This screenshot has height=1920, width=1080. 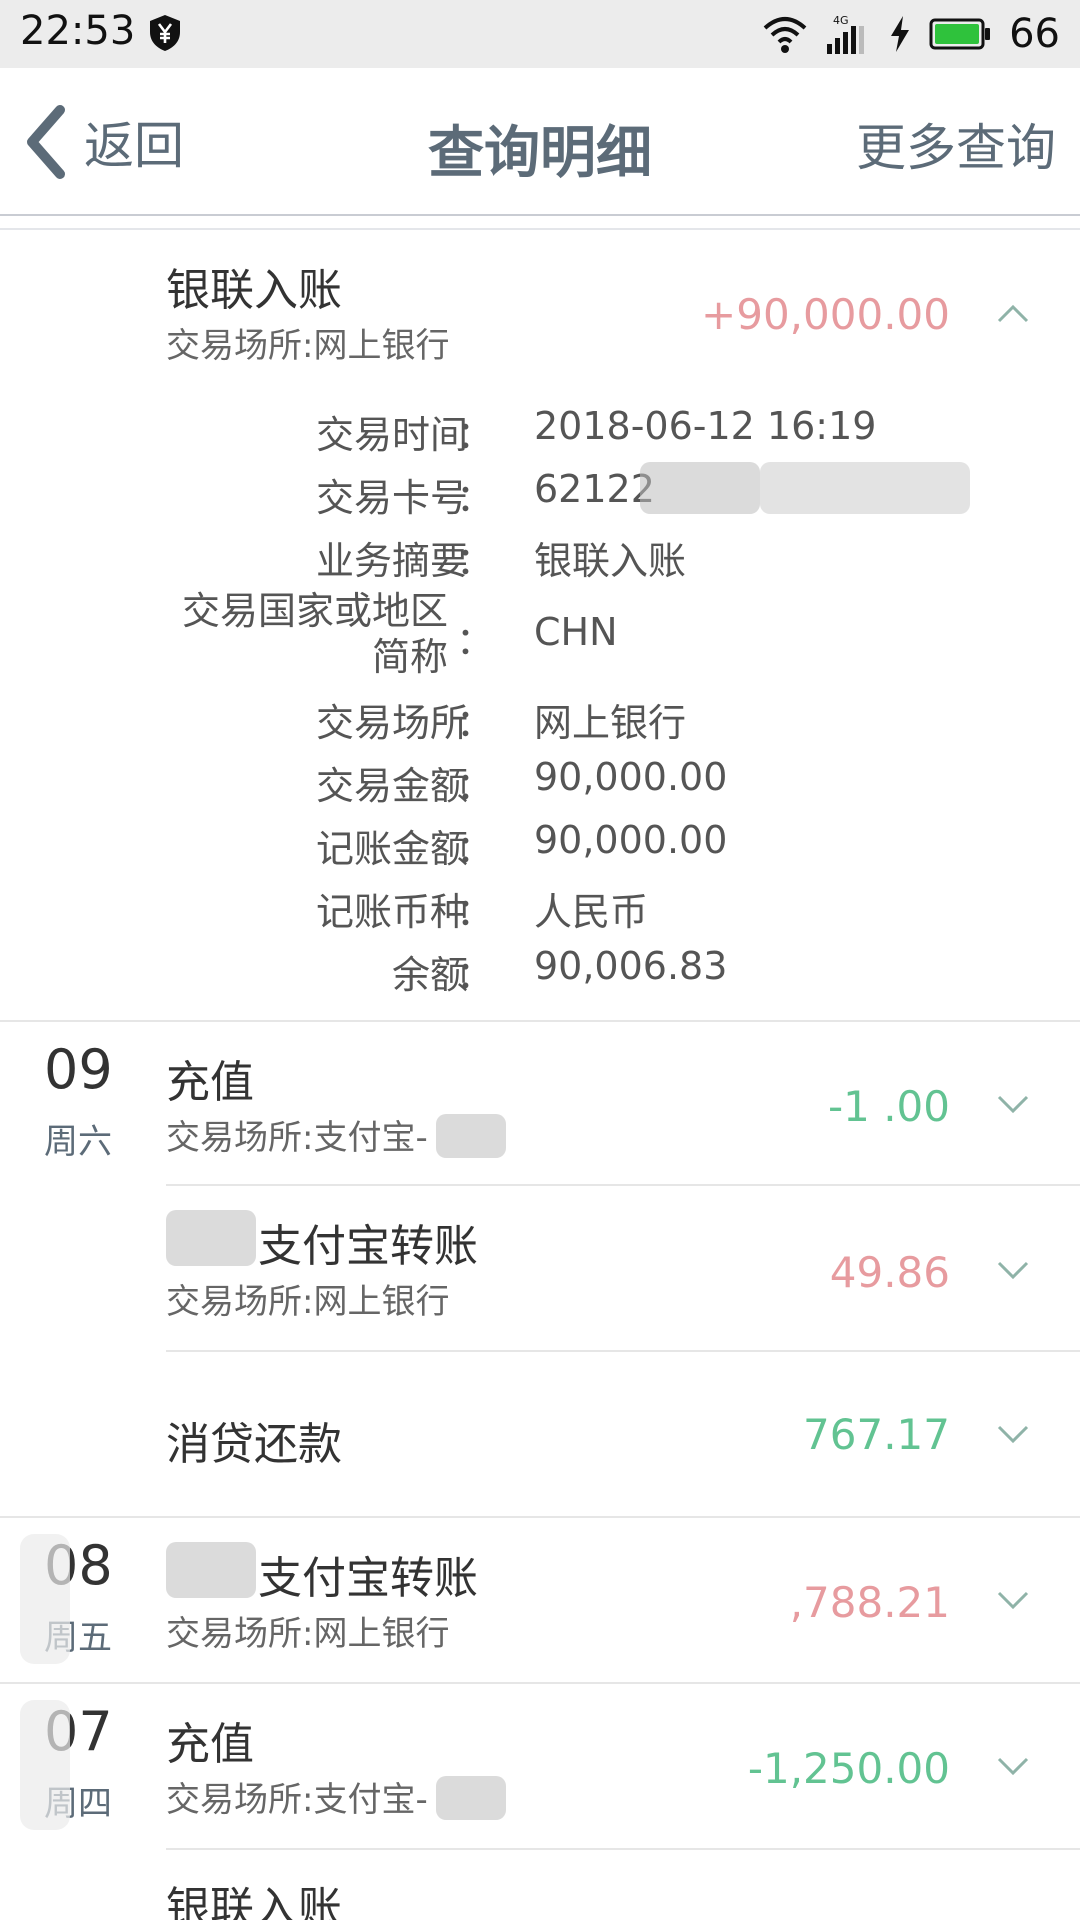 What do you see at coordinates (869, 1602) in the screenshot?
I see `transaction-amount: ,788.21` at bounding box center [869, 1602].